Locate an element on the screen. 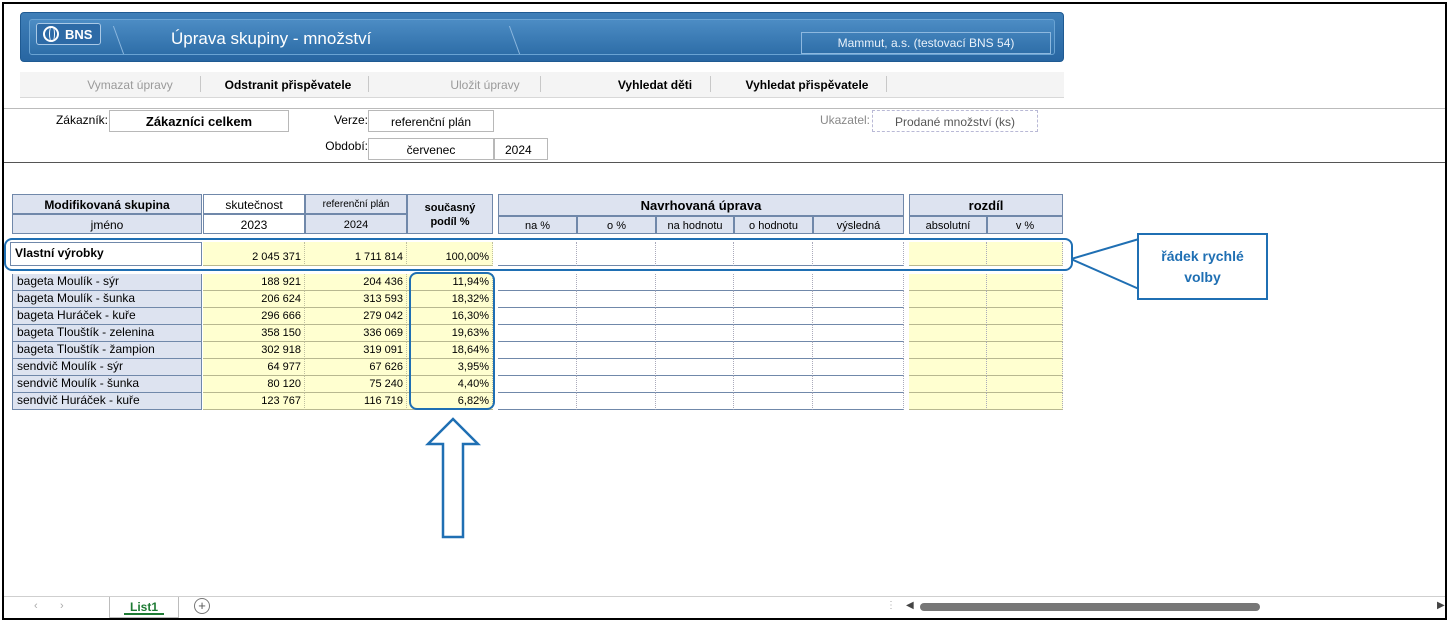 This screenshot has height=622, width=1449. period-month-field: červenec is located at coordinates (431, 149).